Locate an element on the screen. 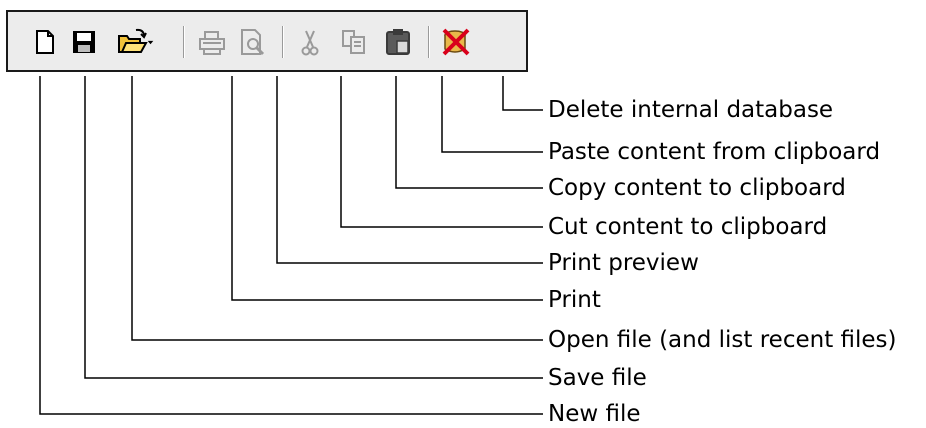 This screenshot has width=926, height=428. label-paste: Paste content from clipboard is located at coordinates (714, 152).